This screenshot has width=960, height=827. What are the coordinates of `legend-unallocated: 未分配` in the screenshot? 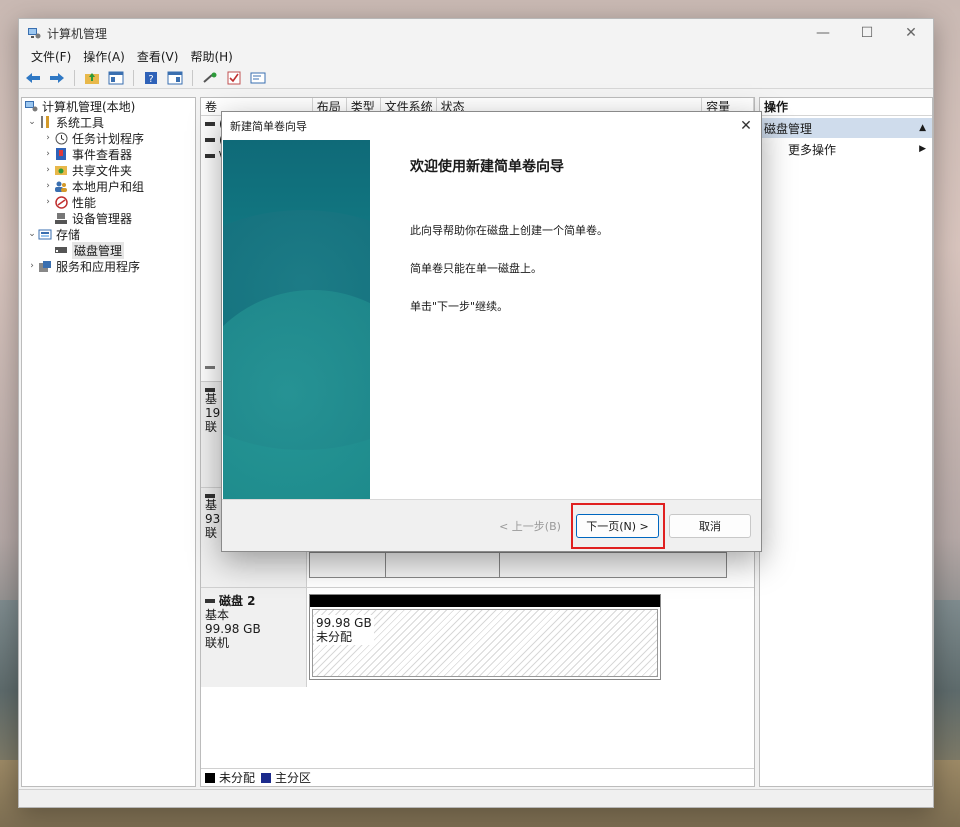 It's located at (237, 778).